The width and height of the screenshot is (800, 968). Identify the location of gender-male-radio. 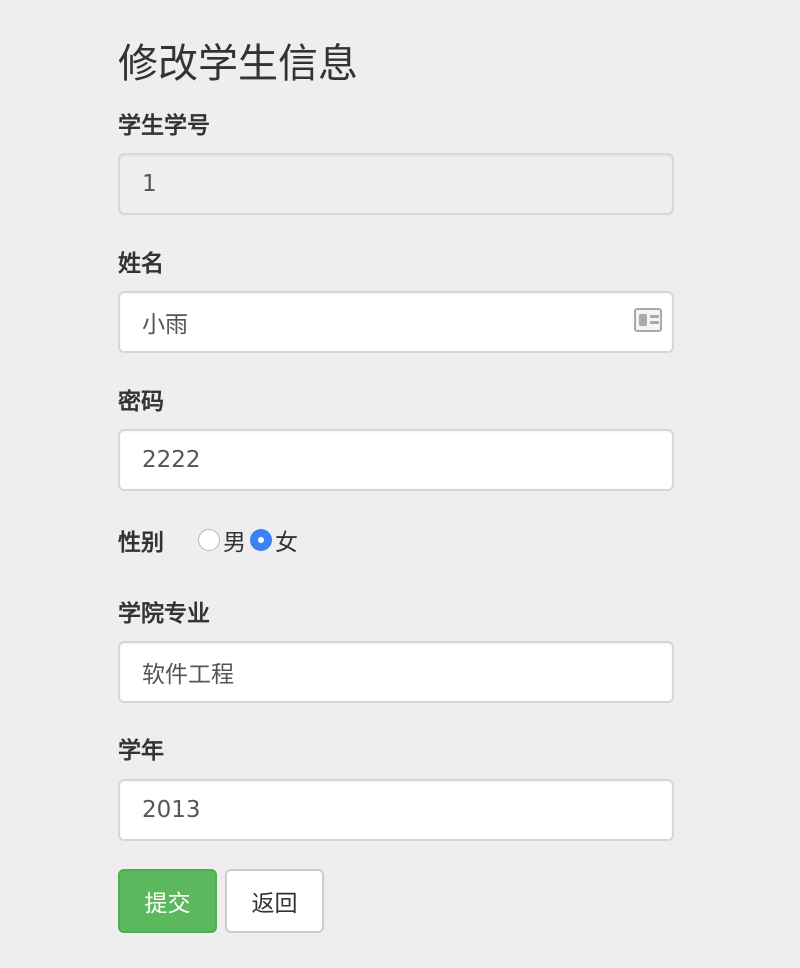
(209, 540).